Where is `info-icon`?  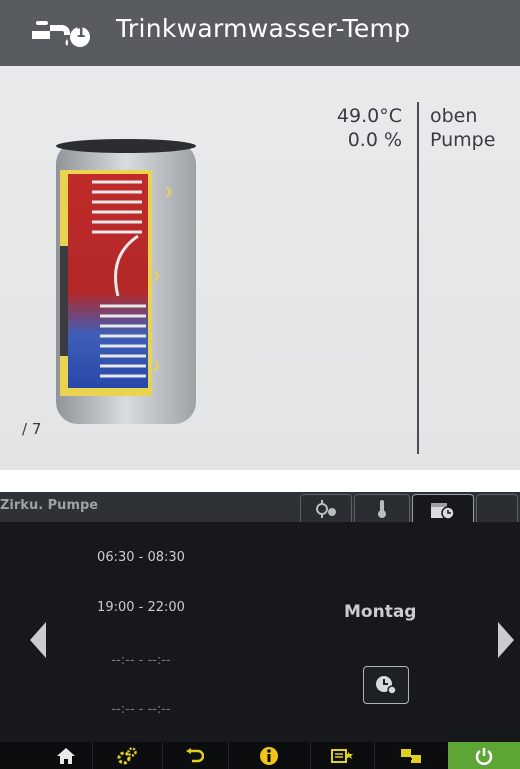
info-icon is located at coordinates (269, 755).